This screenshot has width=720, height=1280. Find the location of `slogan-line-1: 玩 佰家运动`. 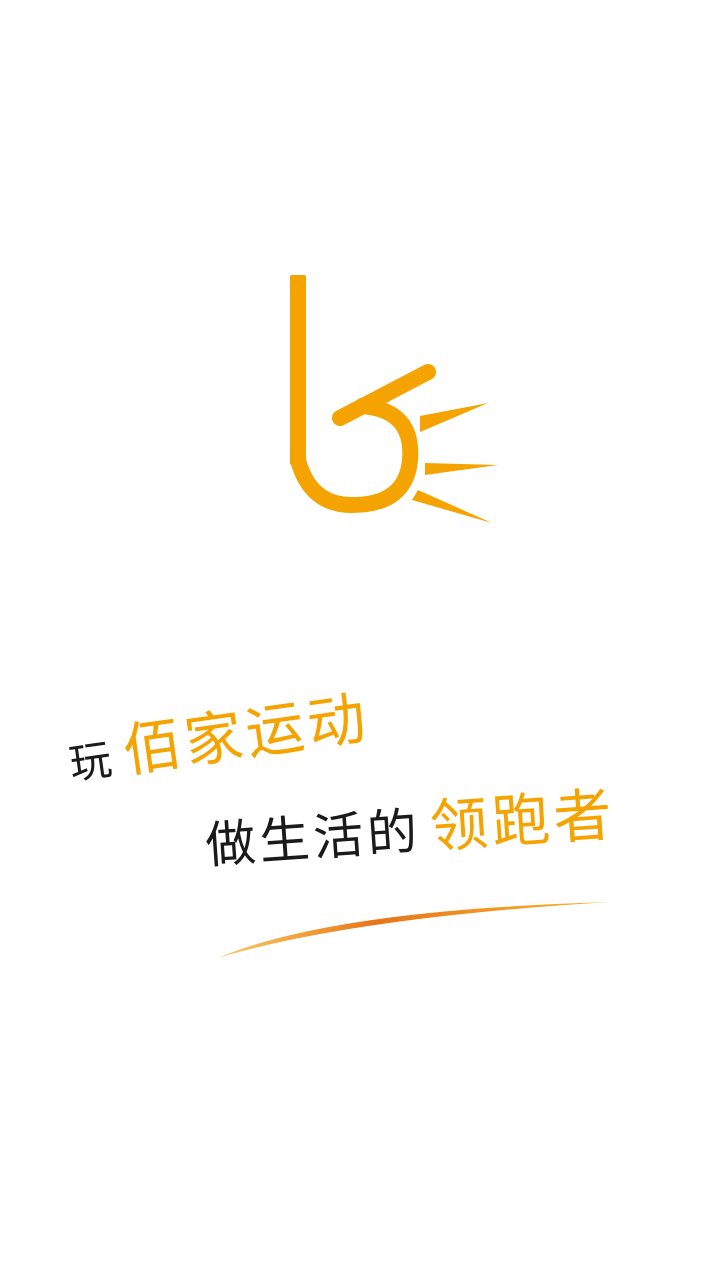

slogan-line-1: 玩 佰家运动 is located at coordinates (218, 733).